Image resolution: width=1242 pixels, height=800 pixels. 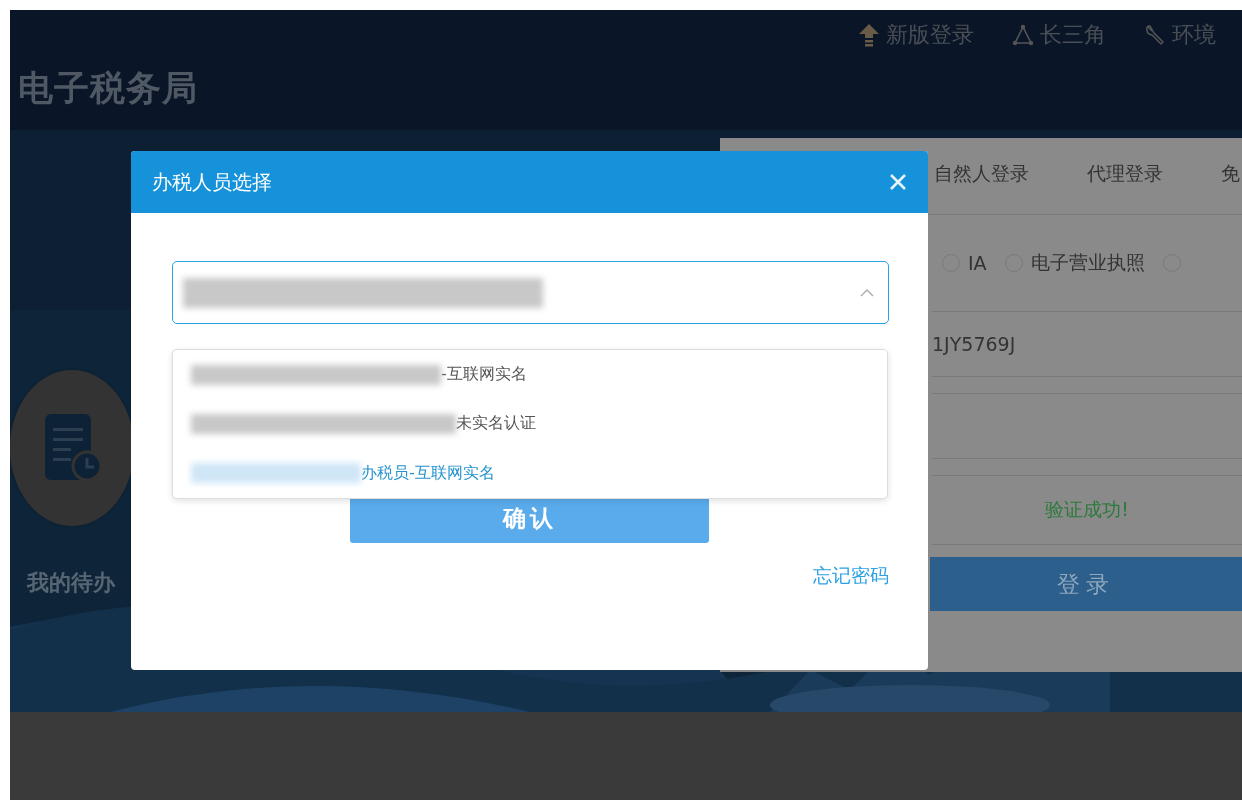 What do you see at coordinates (898, 182) in the screenshot?
I see `close-icon` at bounding box center [898, 182].